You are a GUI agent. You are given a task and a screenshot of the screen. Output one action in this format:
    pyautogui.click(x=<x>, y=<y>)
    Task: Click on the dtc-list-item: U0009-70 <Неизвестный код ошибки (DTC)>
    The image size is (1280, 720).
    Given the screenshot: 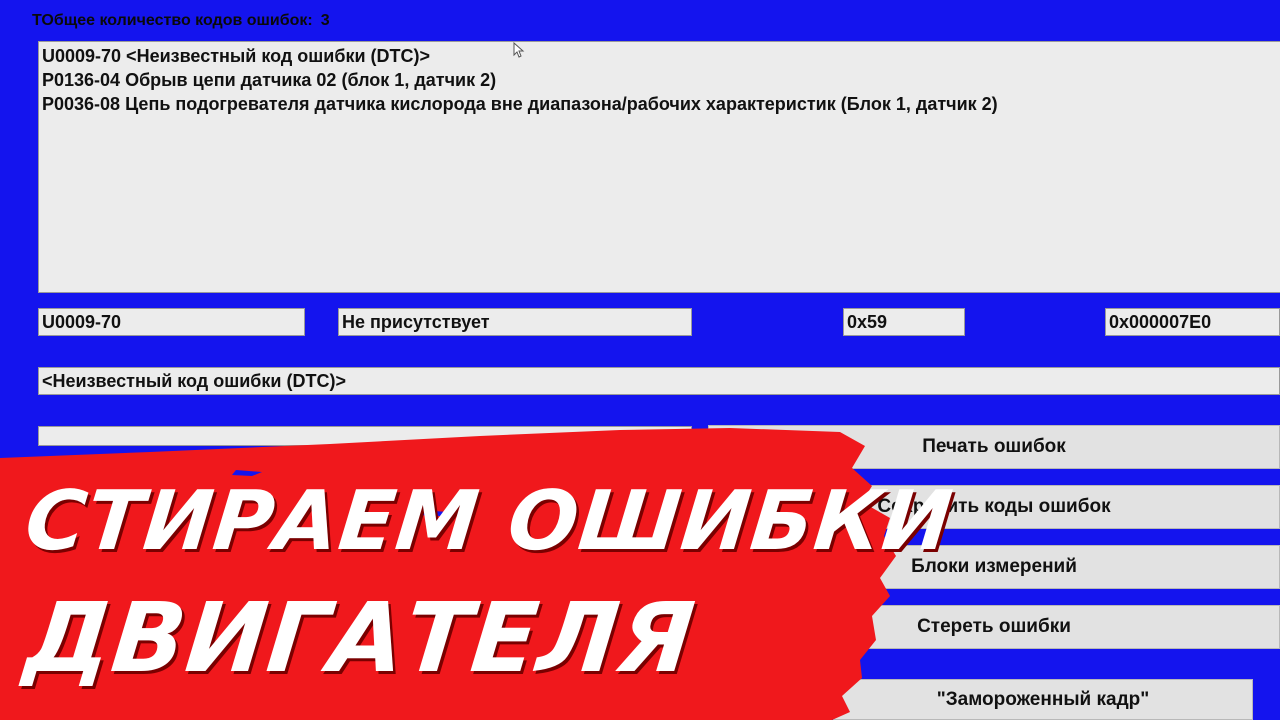 What is the action you would take?
    pyautogui.click(x=661, y=56)
    